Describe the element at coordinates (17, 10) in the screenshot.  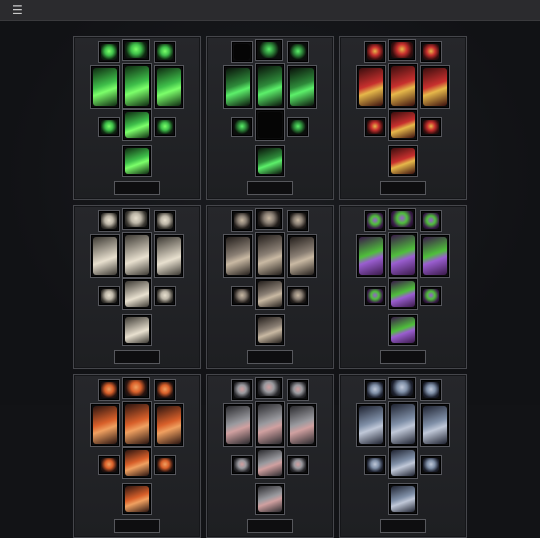
I see `menu-icon: ☰` at that location.